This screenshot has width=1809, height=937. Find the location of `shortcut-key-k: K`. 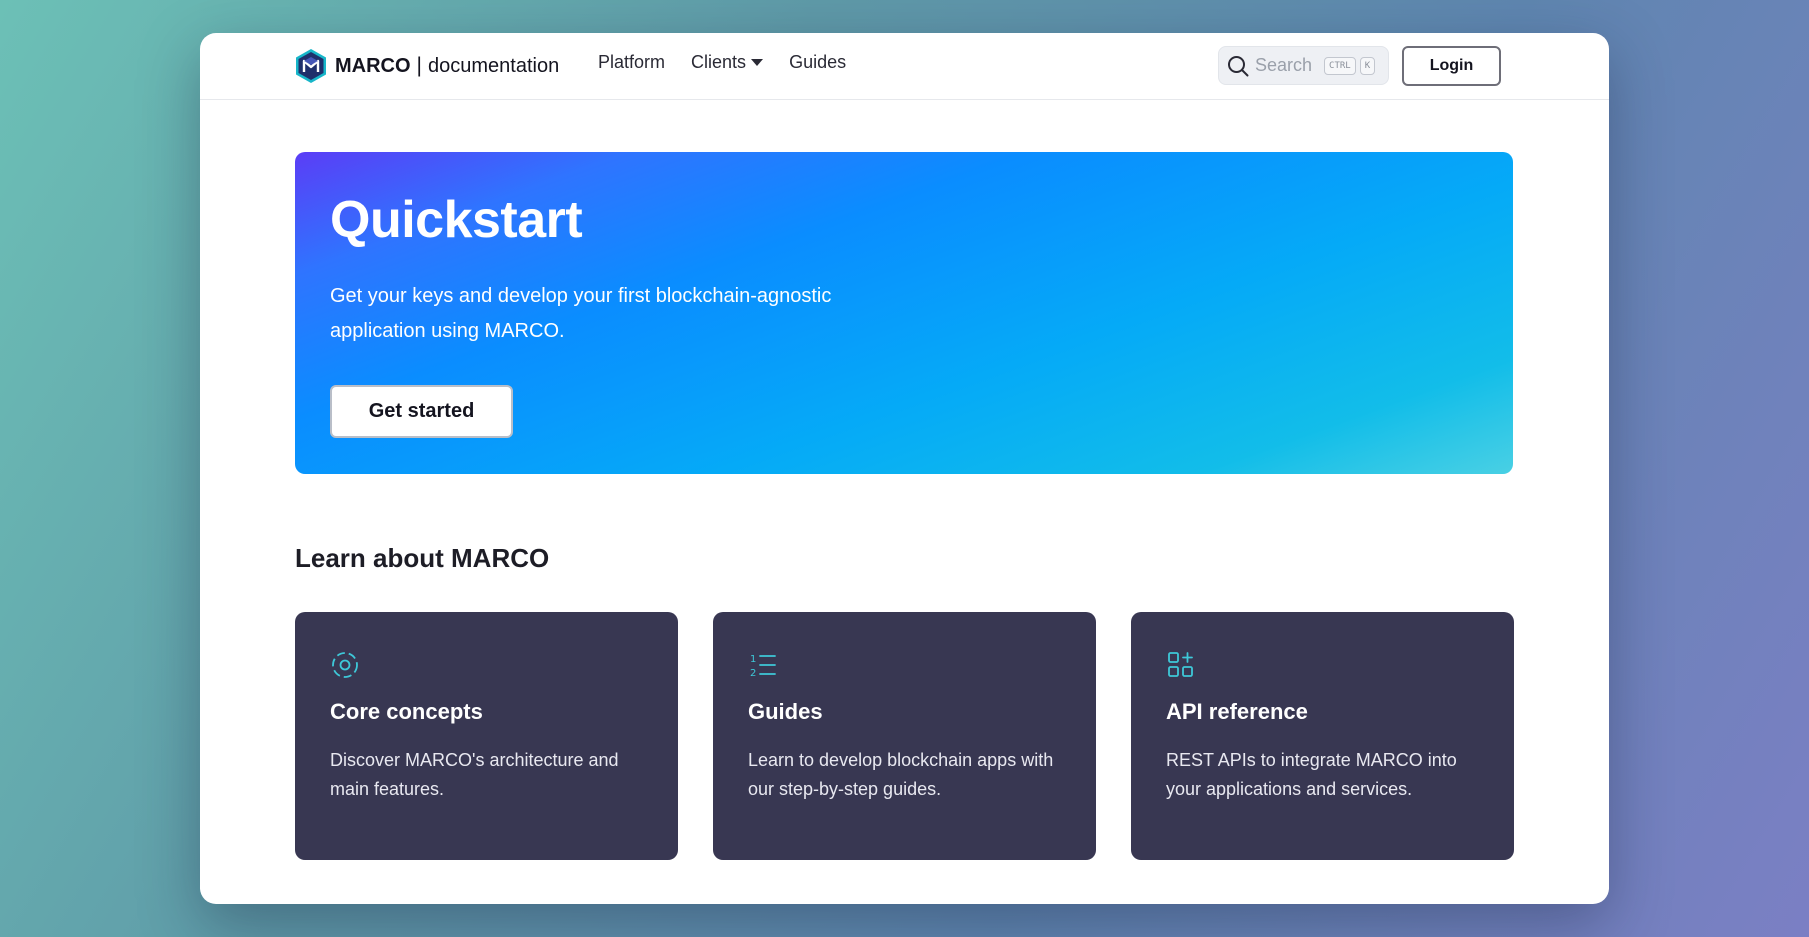

shortcut-key-k: K is located at coordinates (1367, 65).